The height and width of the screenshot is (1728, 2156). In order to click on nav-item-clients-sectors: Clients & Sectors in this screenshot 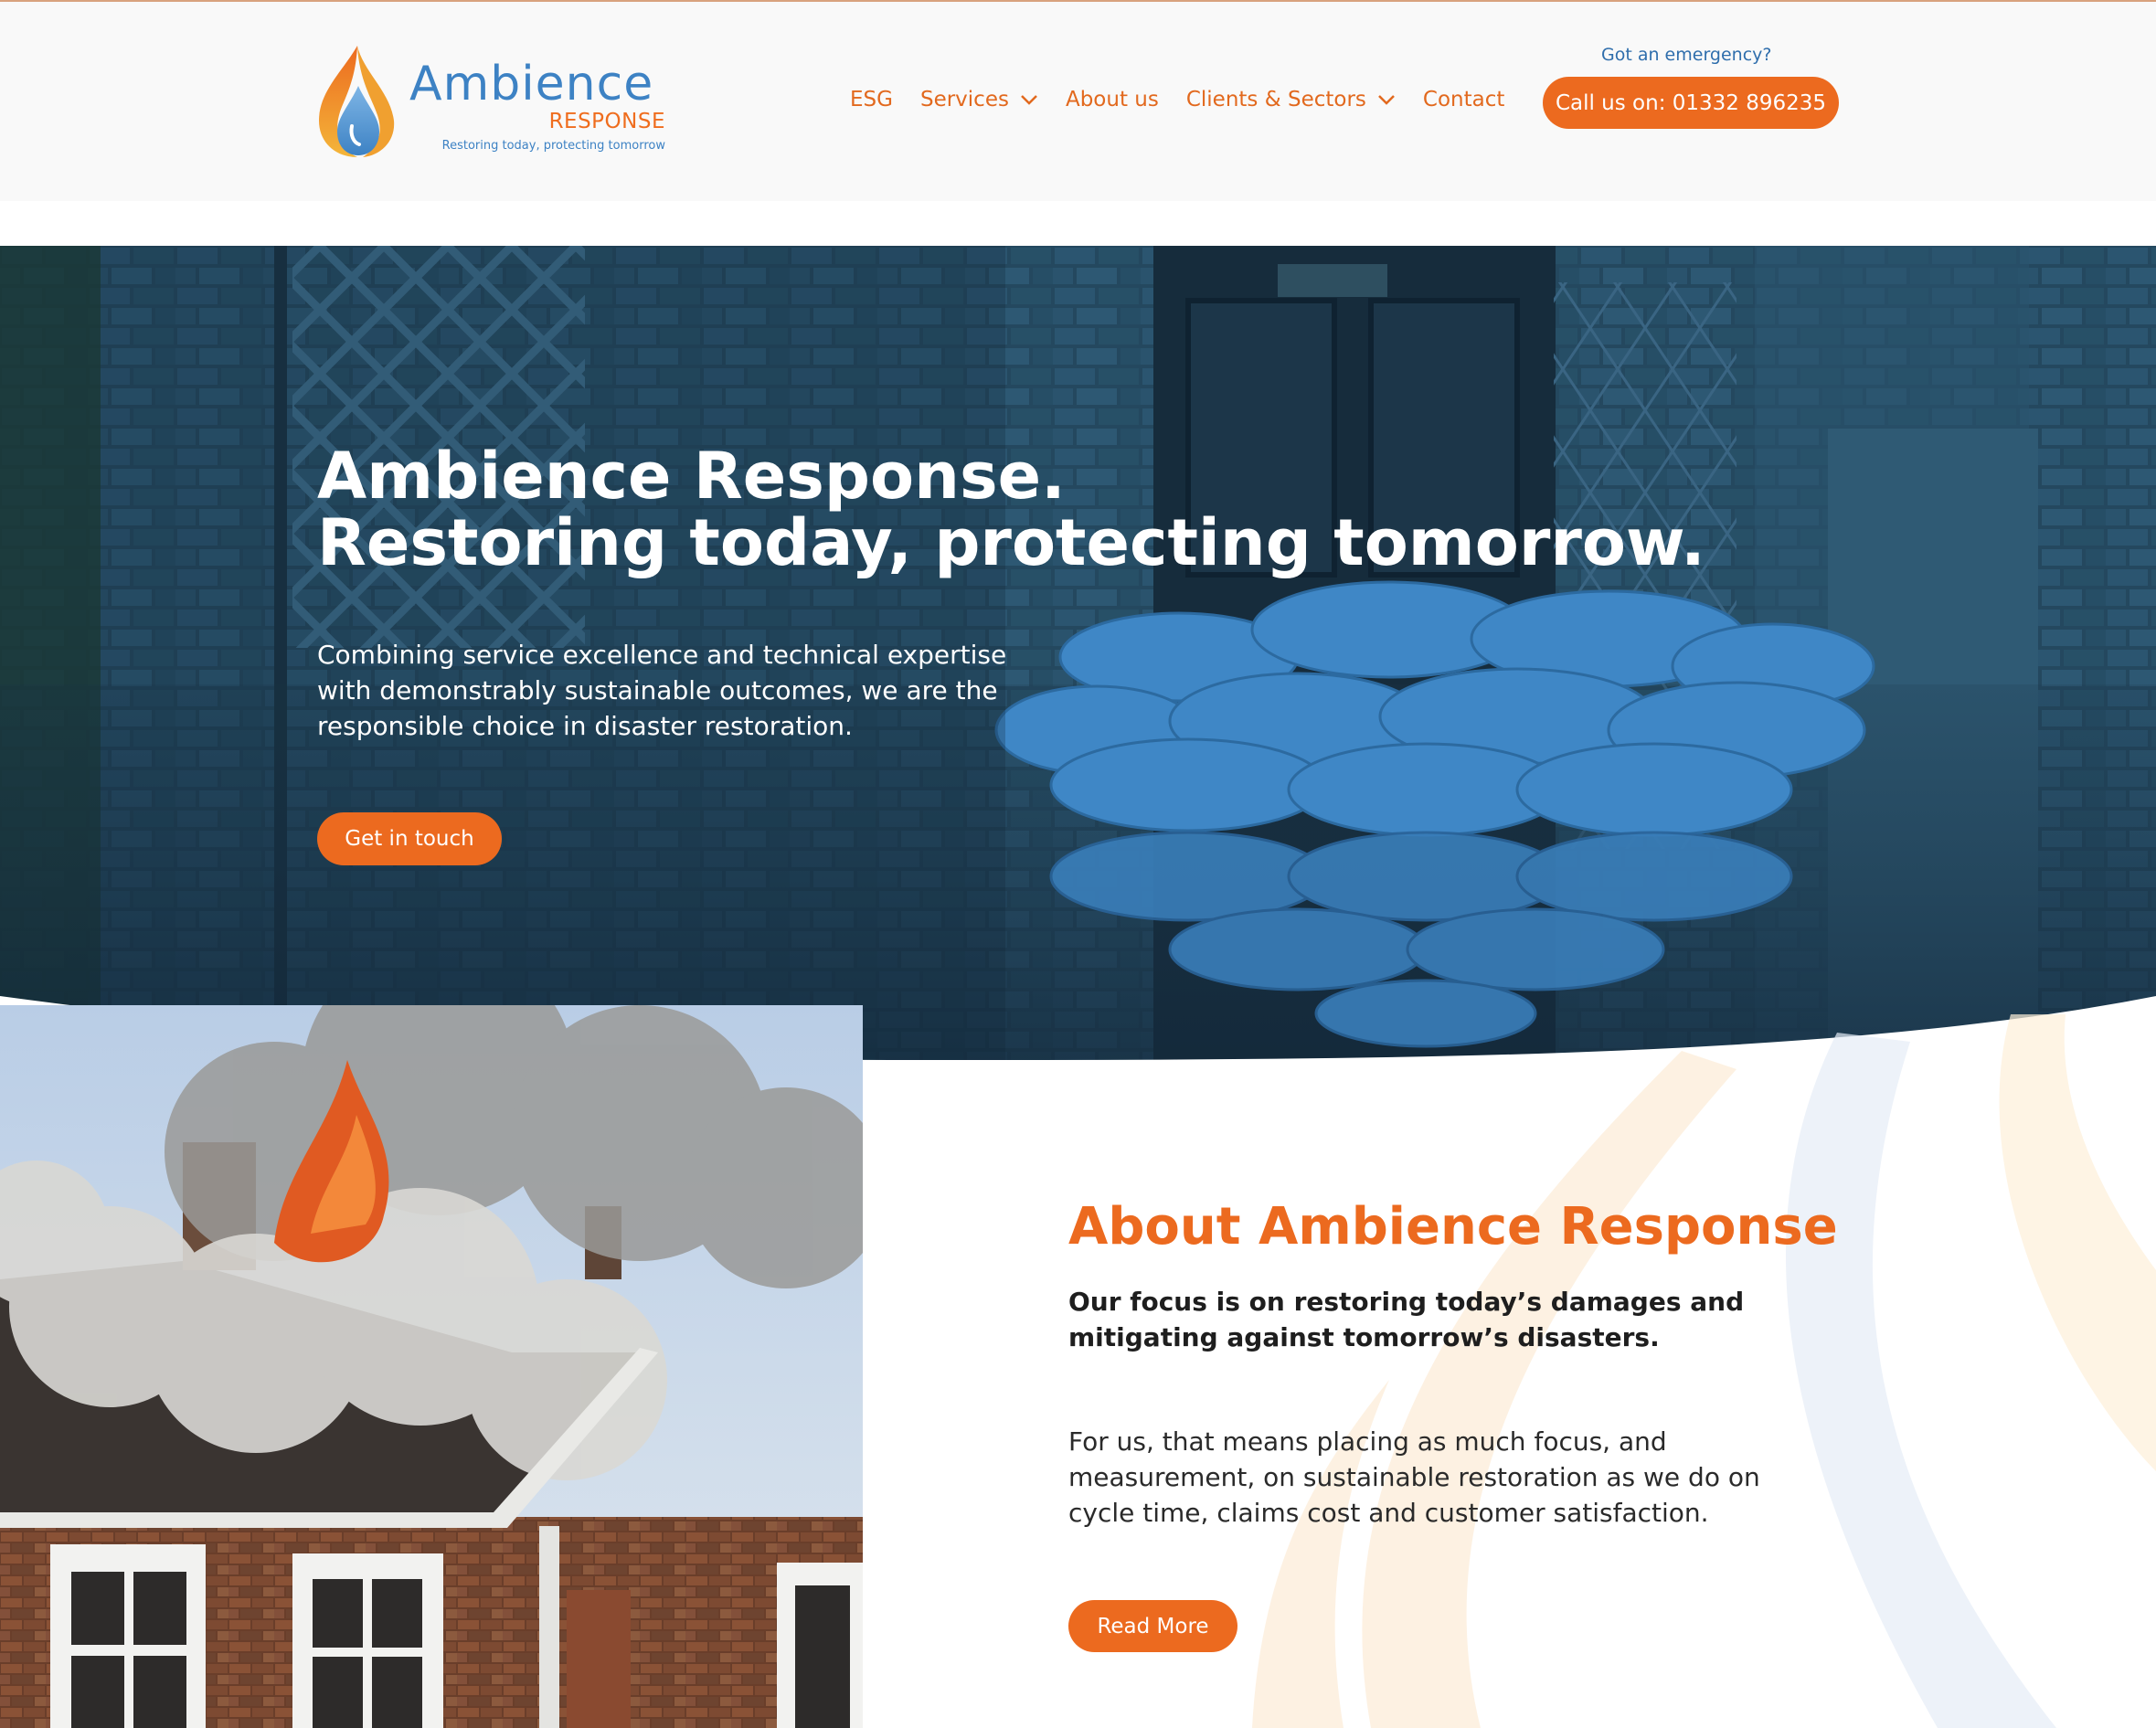, I will do `click(1291, 99)`.